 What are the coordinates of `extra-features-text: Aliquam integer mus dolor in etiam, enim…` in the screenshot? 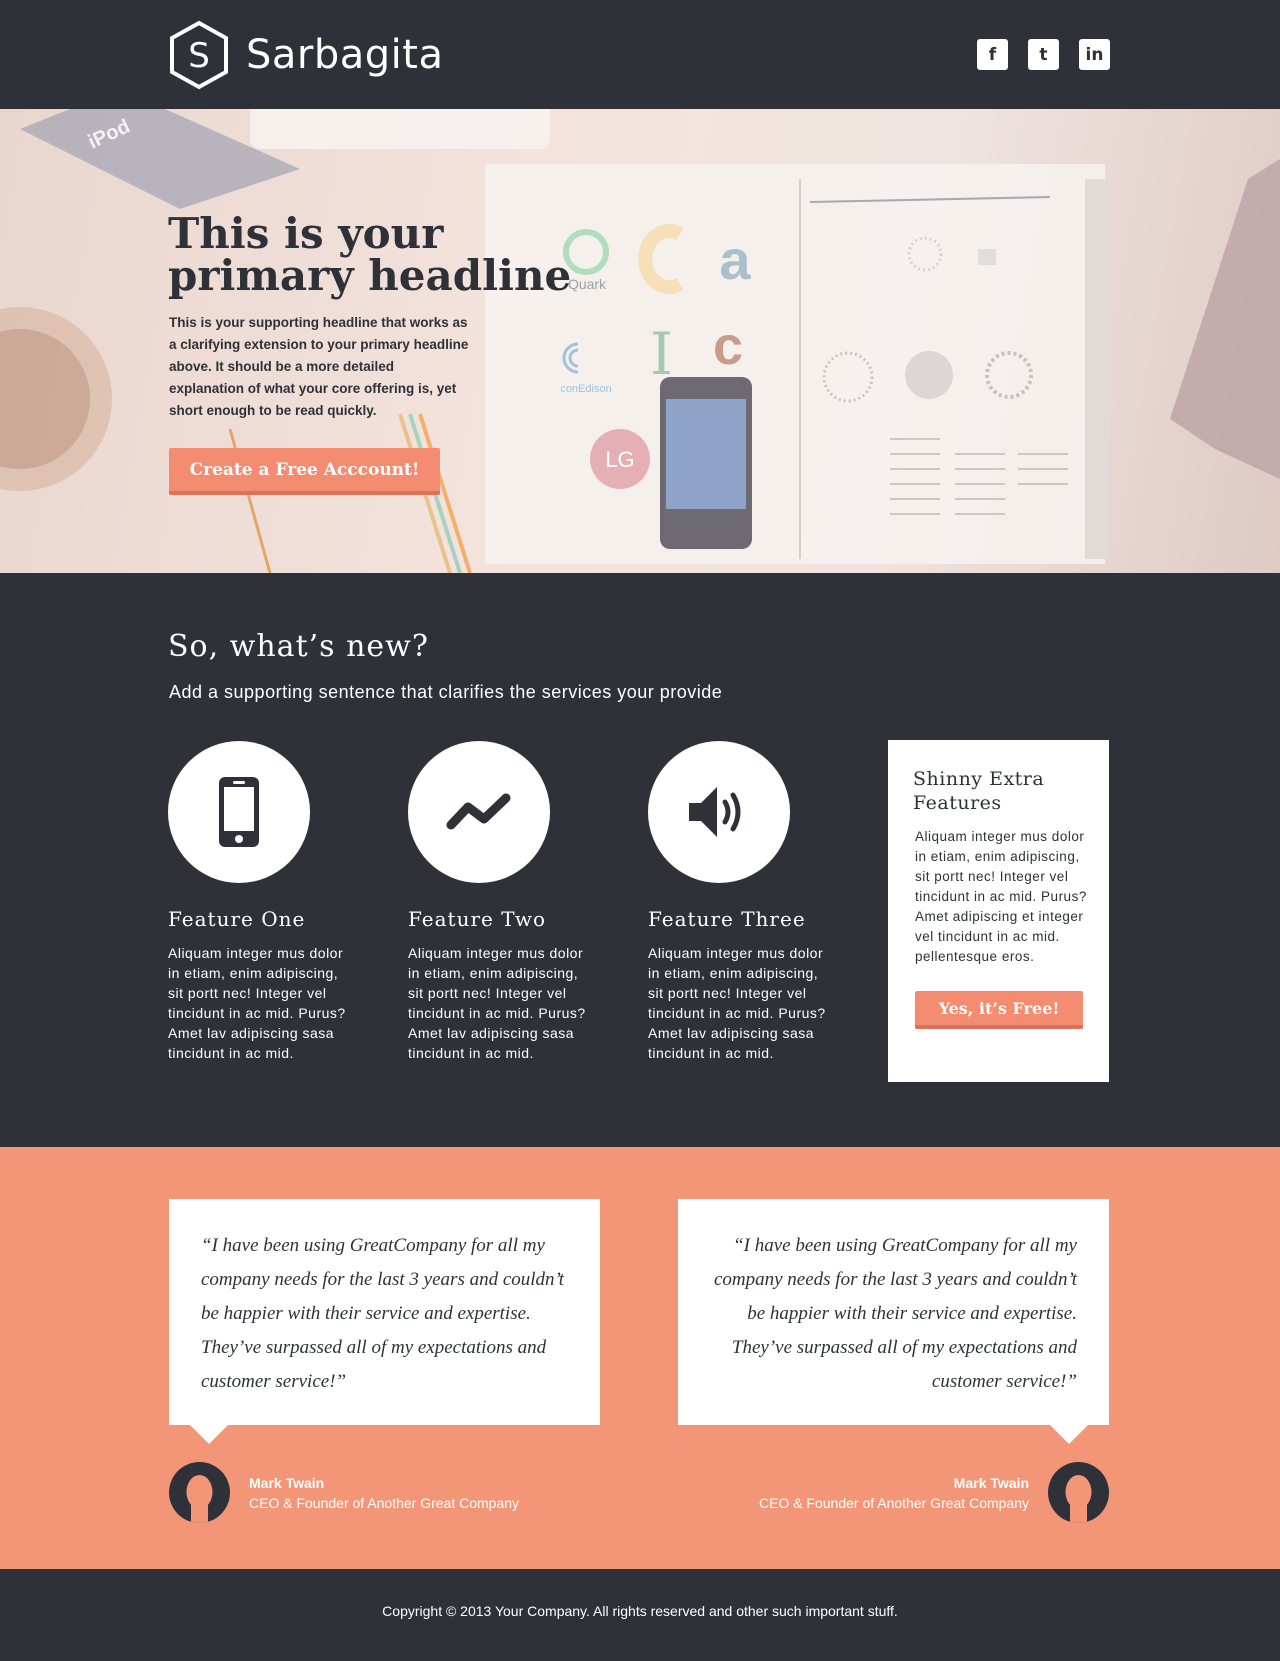 It's located at (1001, 896).